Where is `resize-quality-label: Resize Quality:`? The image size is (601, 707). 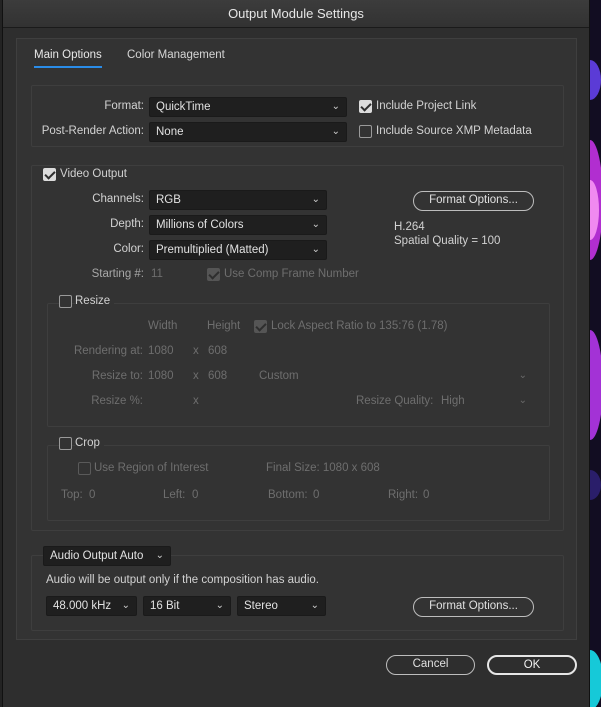
resize-quality-label: Resize Quality: is located at coordinates (395, 401).